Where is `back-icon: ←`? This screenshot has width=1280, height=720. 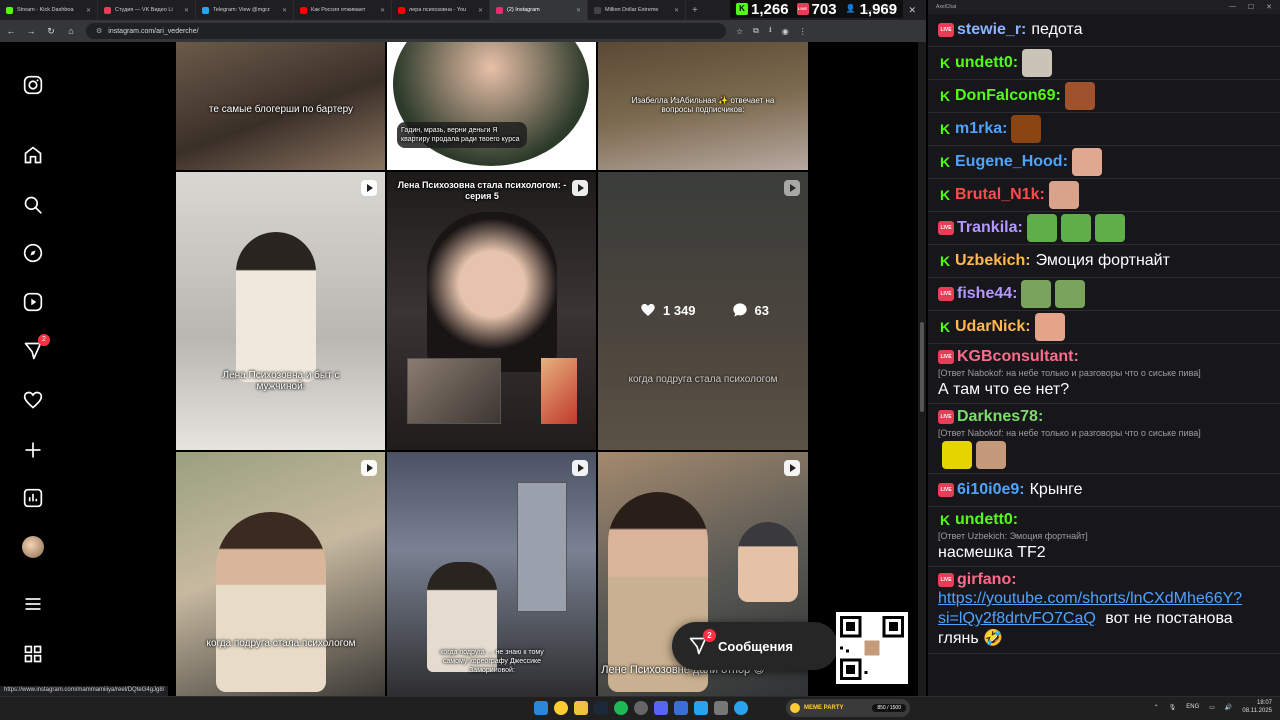
back-icon: ← is located at coordinates (11, 31).